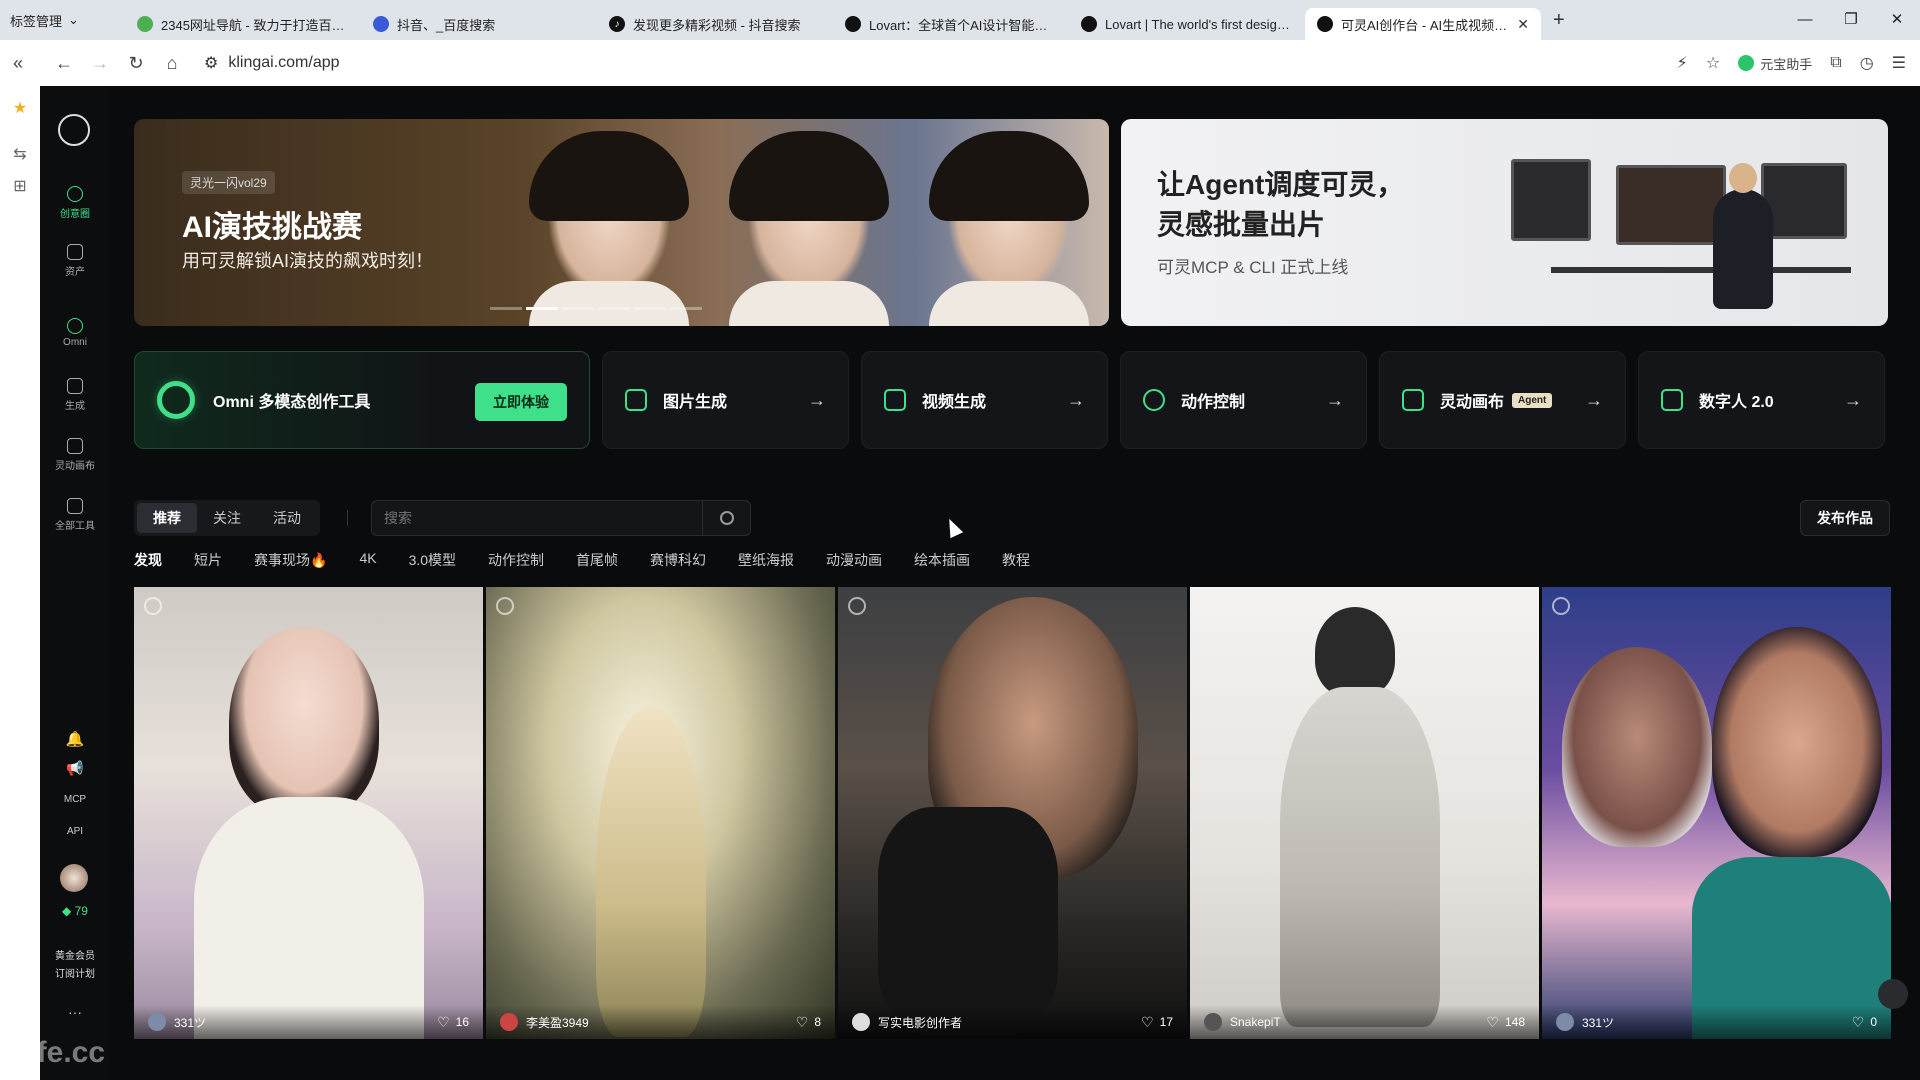 This screenshot has height=1080, width=1920. Describe the element at coordinates (64, 63) in the screenshot. I see `back-icon: ←` at that location.